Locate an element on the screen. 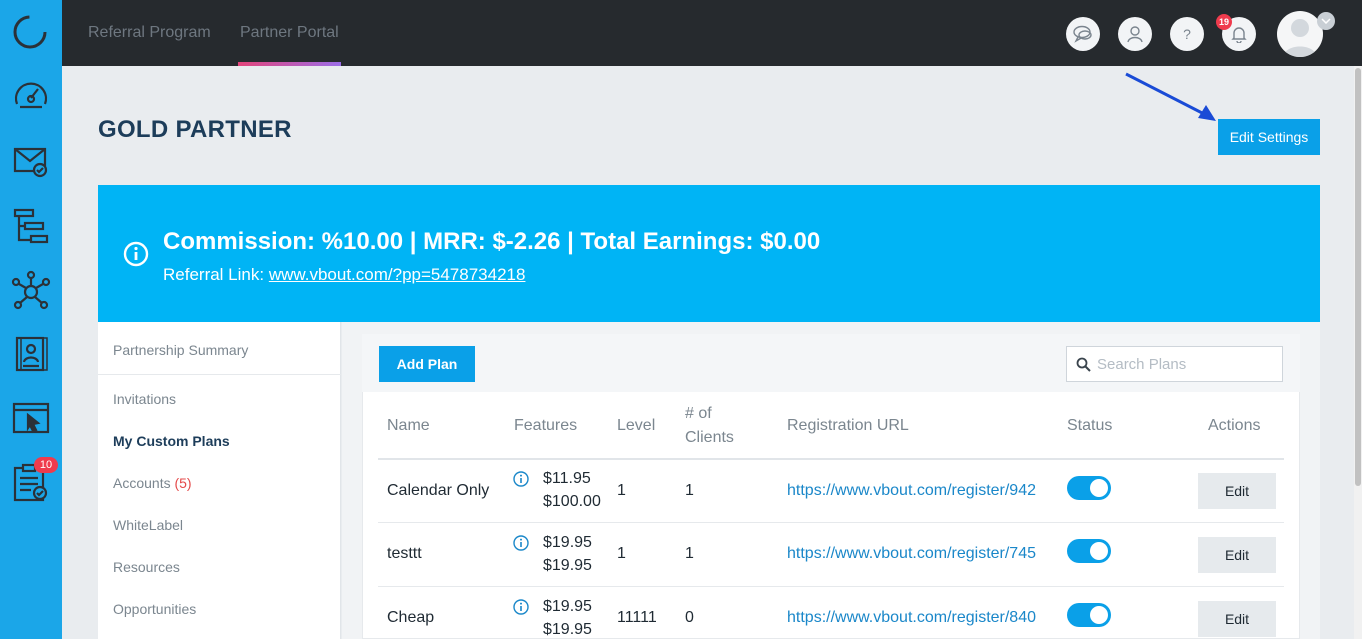 Image resolution: width=1362 pixels, height=639 pixels. search-plans-field is located at coordinates (1174, 364).